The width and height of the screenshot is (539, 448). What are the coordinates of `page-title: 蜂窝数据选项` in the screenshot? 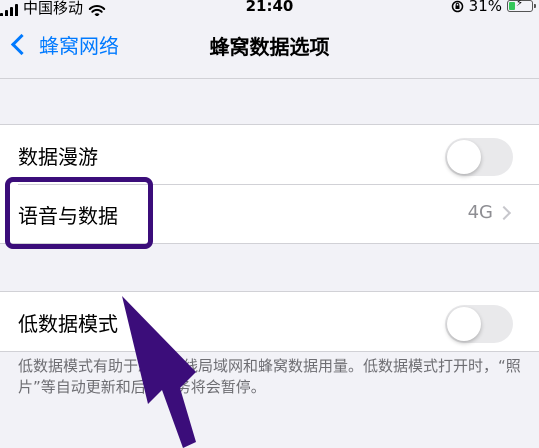 It's located at (269, 47).